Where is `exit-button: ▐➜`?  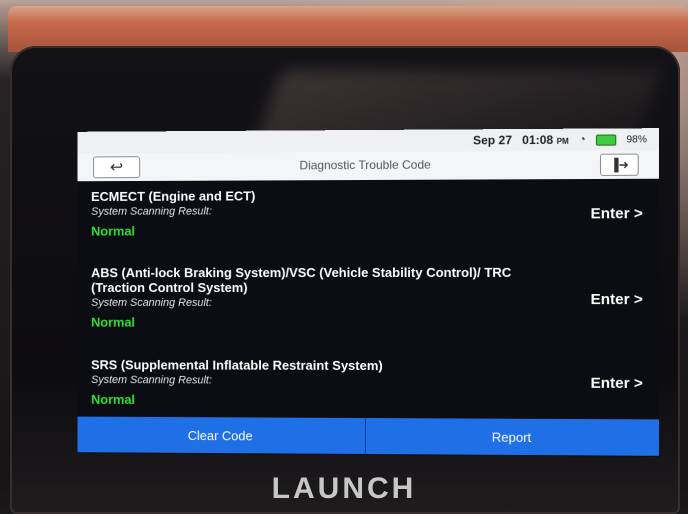
exit-button: ▐➜ is located at coordinates (619, 164).